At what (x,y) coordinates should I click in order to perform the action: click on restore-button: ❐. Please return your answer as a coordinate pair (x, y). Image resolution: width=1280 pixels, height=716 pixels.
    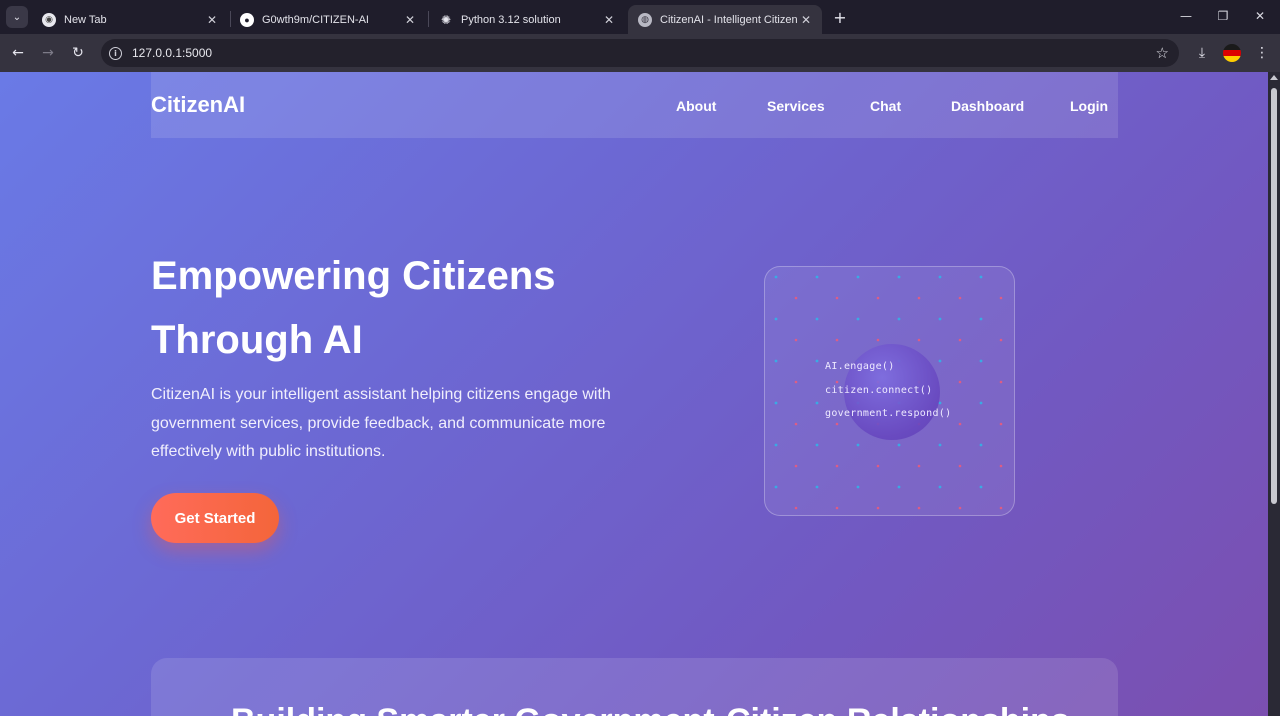
    Looking at the image, I should click on (1223, 16).